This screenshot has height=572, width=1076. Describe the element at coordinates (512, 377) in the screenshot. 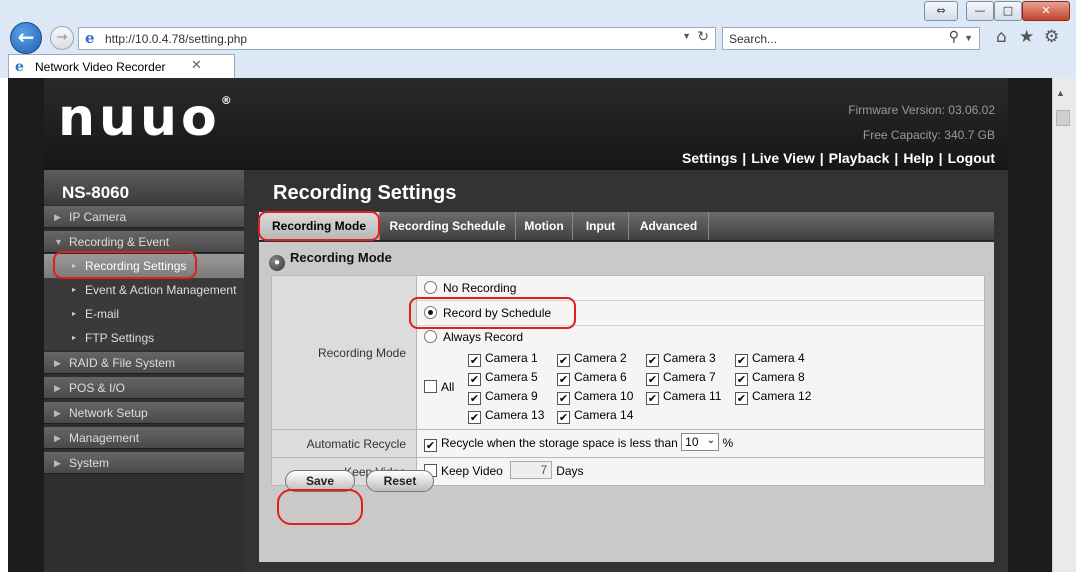

I see `camera-checkbox-item: ✔ Camera 5` at that location.